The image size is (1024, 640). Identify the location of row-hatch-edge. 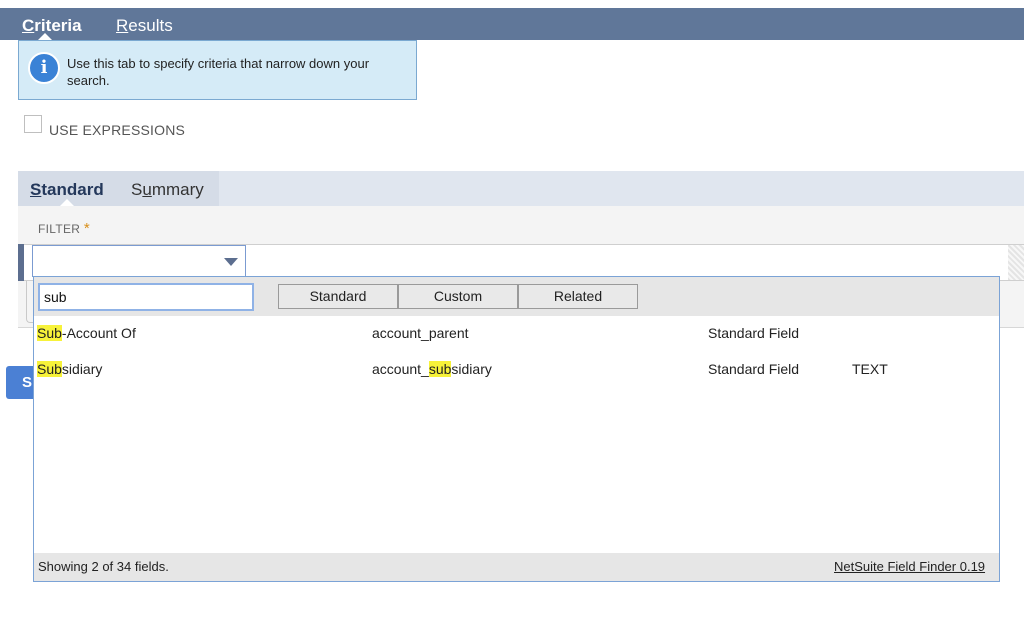
(1016, 262).